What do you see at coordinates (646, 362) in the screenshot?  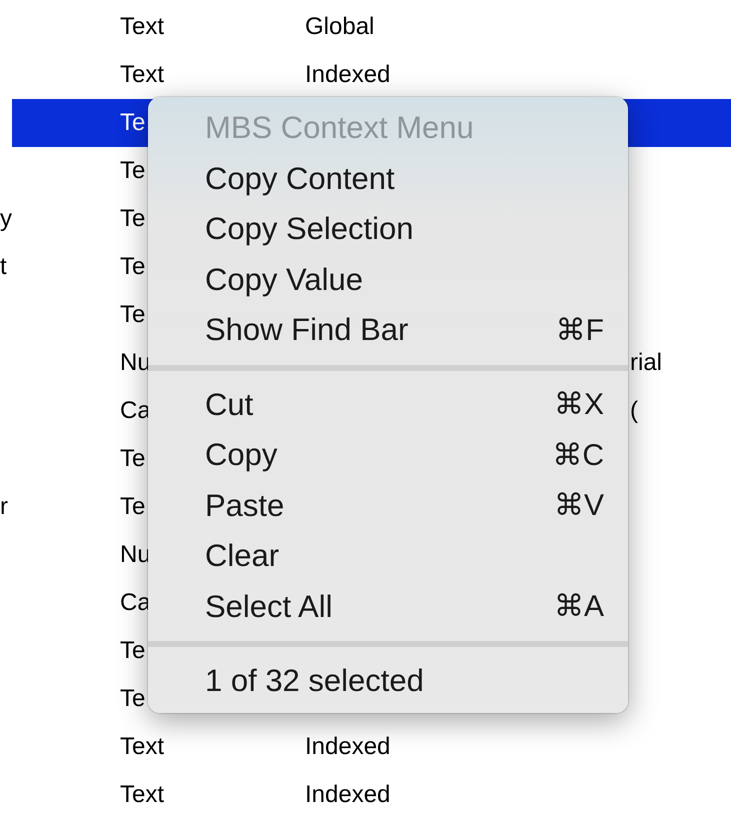 I see `table-cell: rial` at bounding box center [646, 362].